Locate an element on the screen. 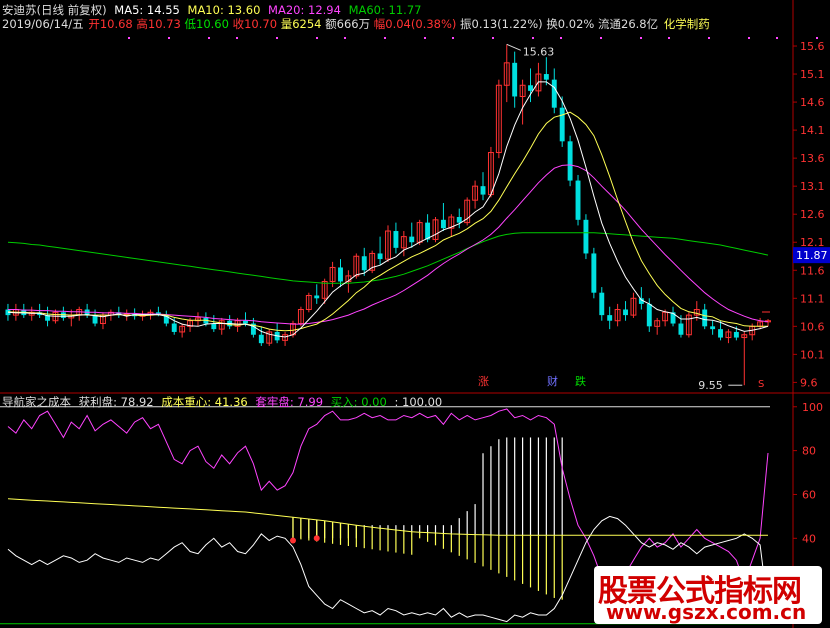  high-pointer is located at coordinates (513, 47).